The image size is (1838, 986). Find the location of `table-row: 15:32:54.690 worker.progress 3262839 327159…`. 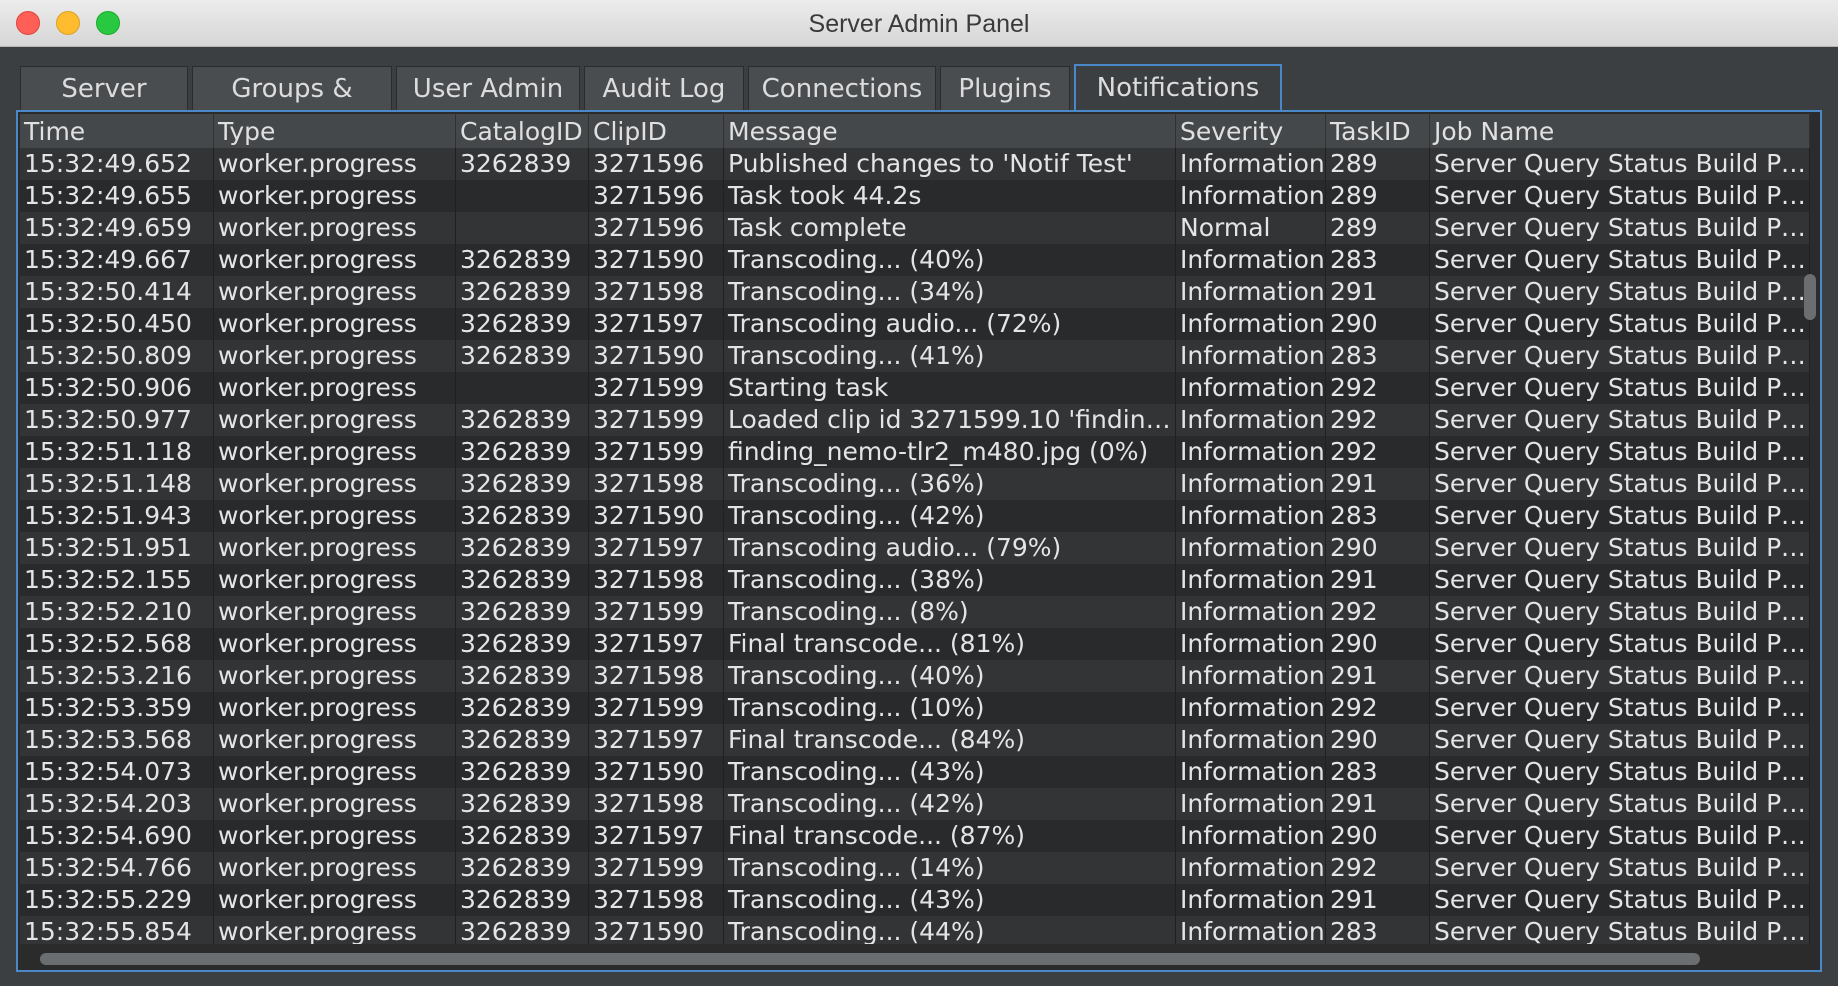

table-row: 15:32:54.690 worker.progress 3262839 327159… is located at coordinates (915, 836).